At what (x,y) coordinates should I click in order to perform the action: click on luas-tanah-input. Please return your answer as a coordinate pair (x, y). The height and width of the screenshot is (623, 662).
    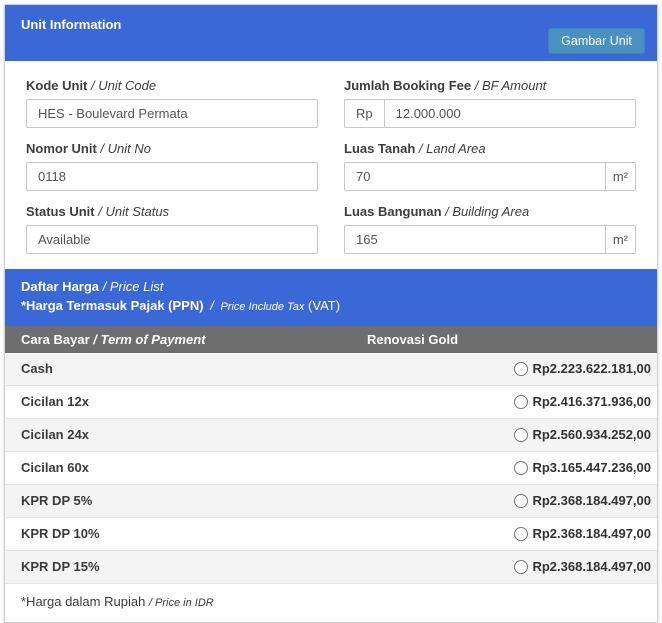
    Looking at the image, I should click on (475, 176).